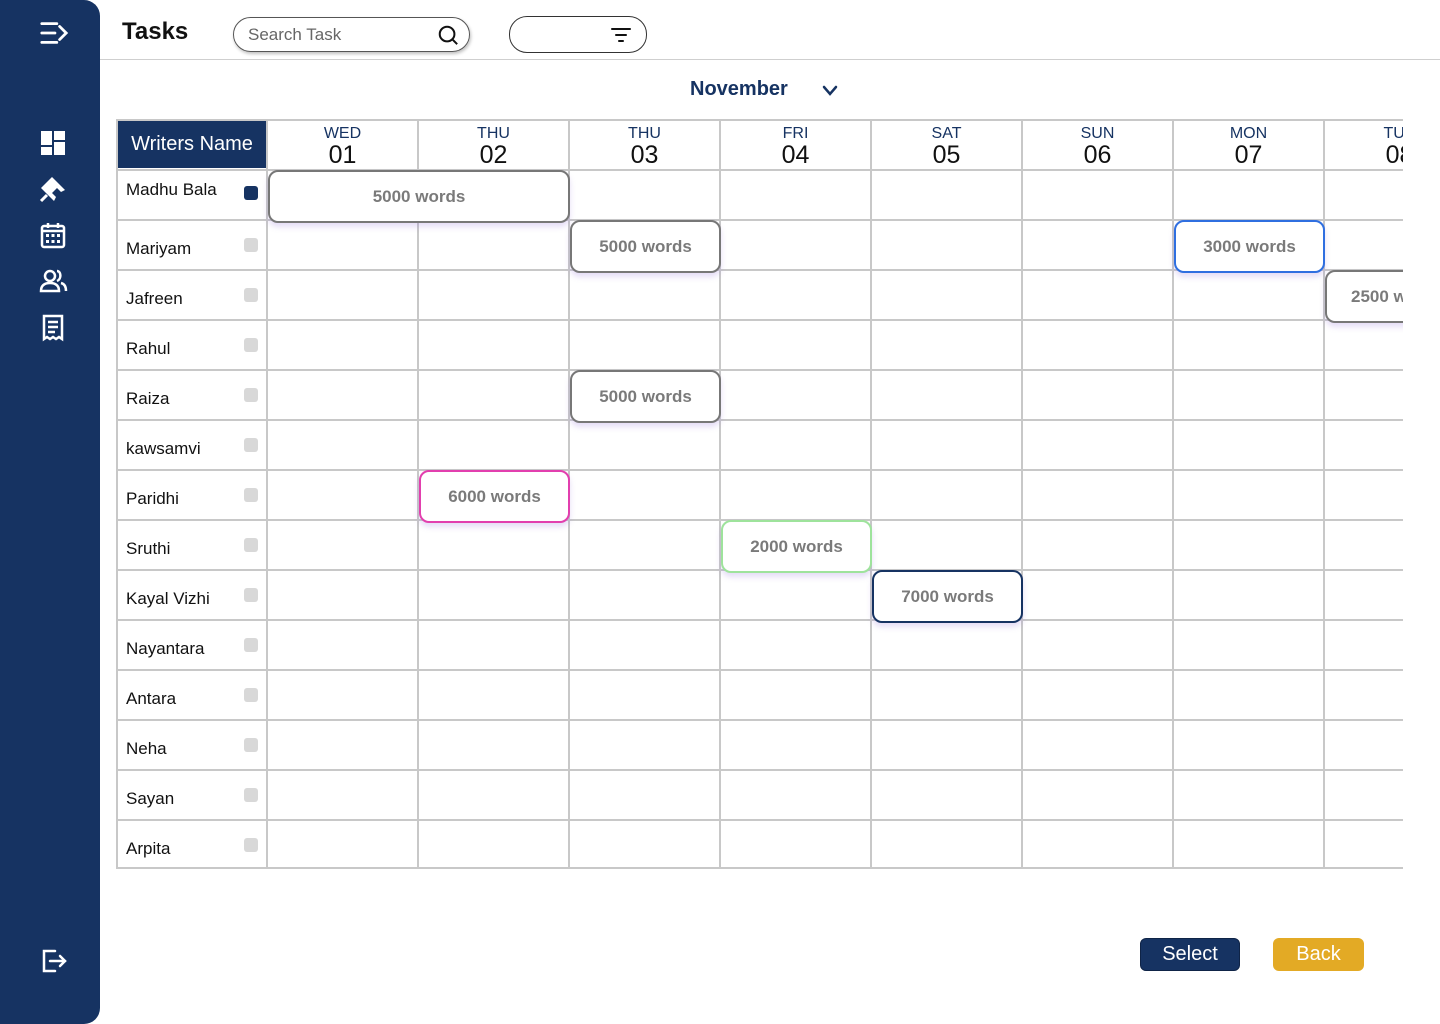  Describe the element at coordinates (151, 698) in the screenshot. I see `writer-name: Antara` at that location.